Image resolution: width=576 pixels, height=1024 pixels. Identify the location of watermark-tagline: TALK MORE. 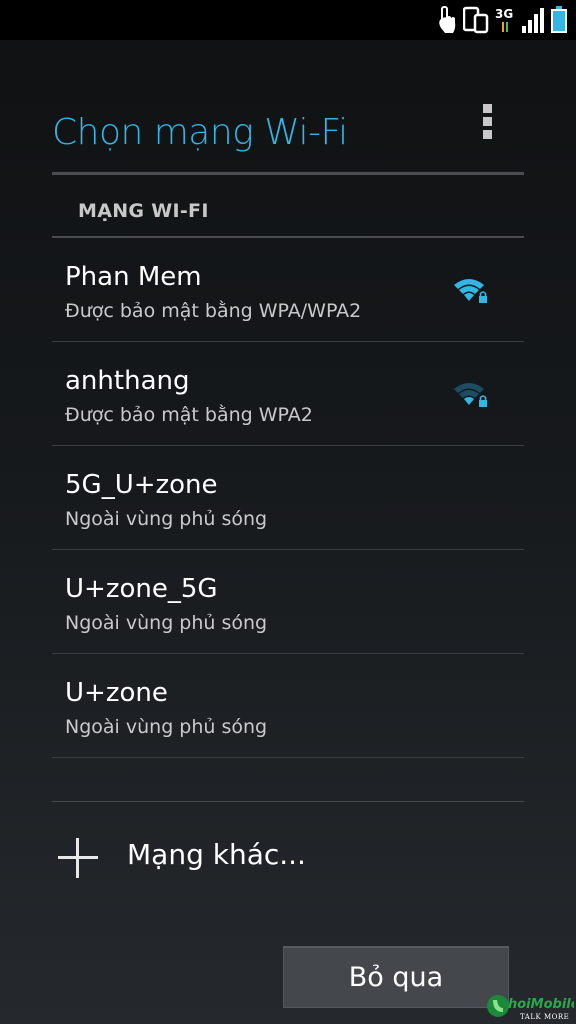
(544, 1017).